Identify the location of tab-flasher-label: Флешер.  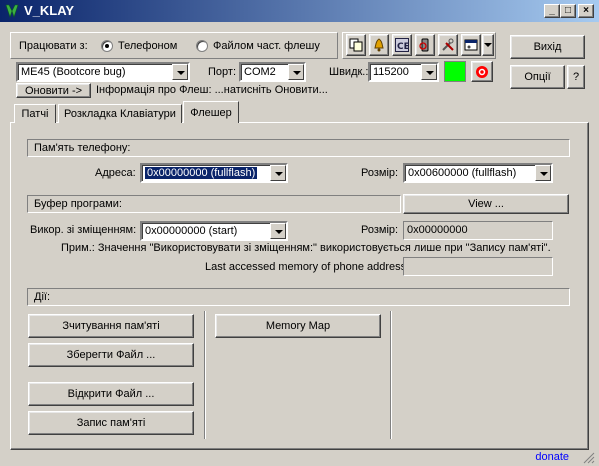
(211, 112).